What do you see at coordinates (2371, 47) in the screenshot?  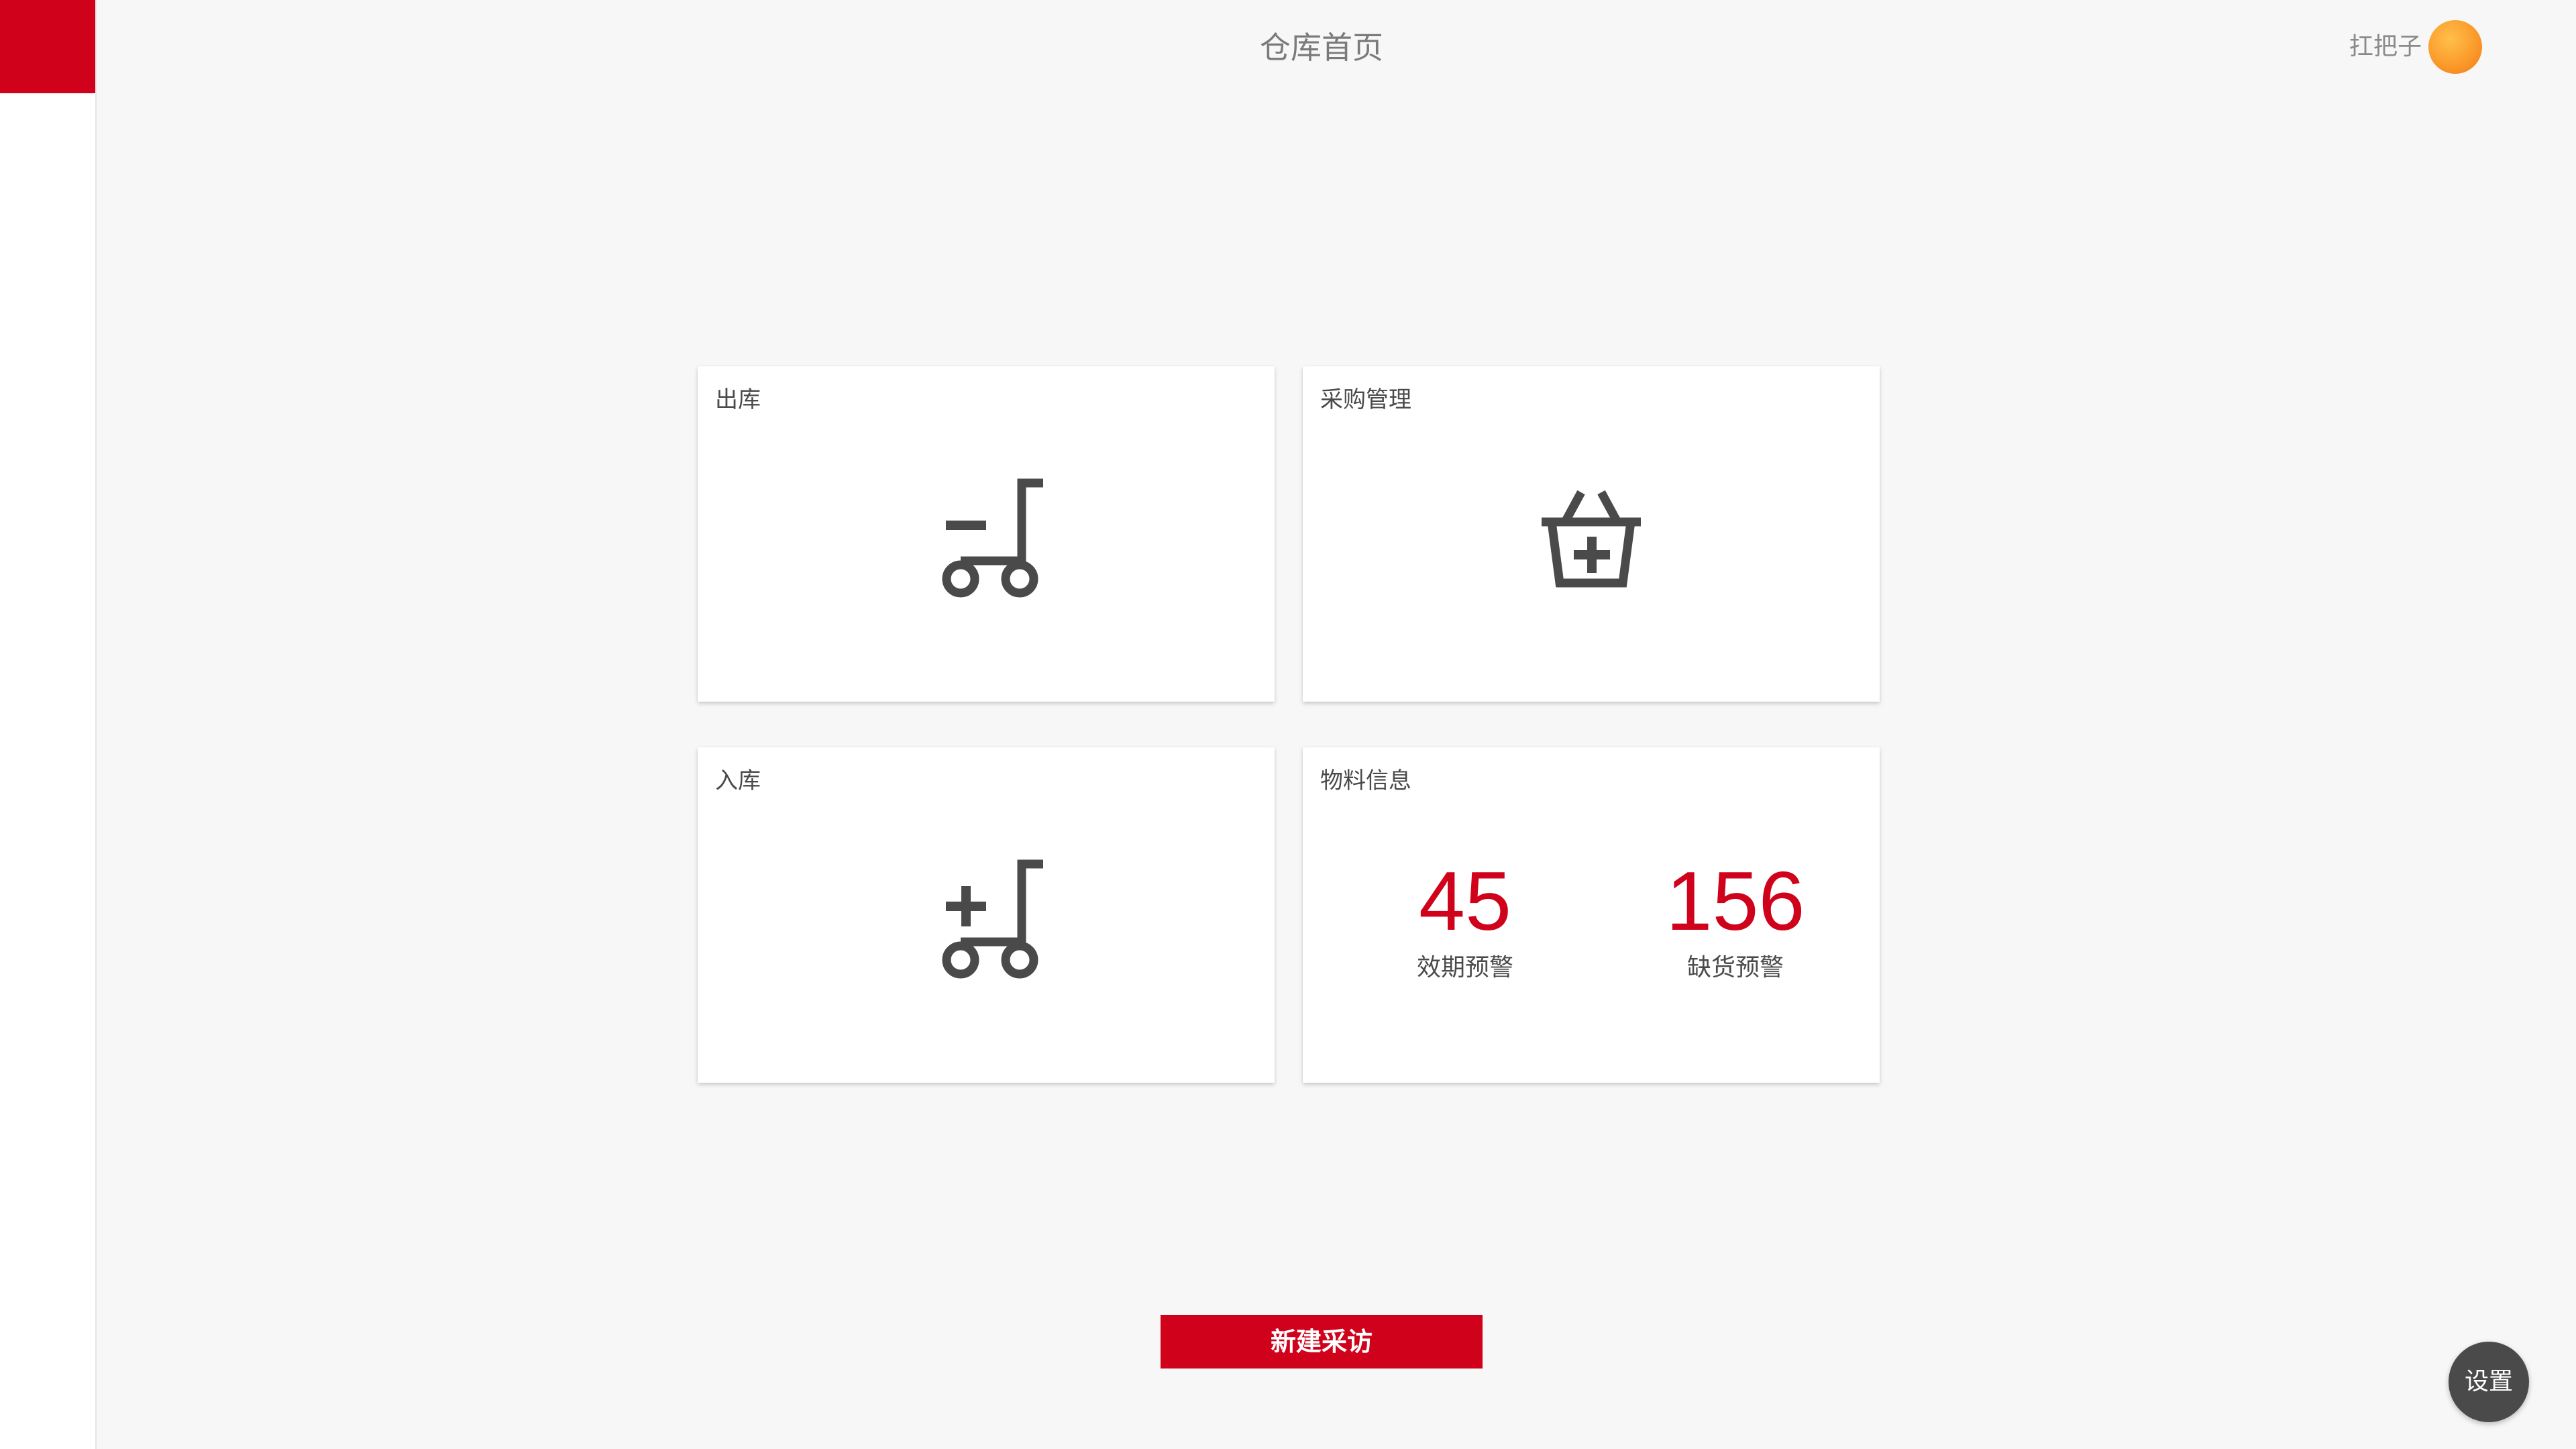 I see `user-name: 扛把子` at bounding box center [2371, 47].